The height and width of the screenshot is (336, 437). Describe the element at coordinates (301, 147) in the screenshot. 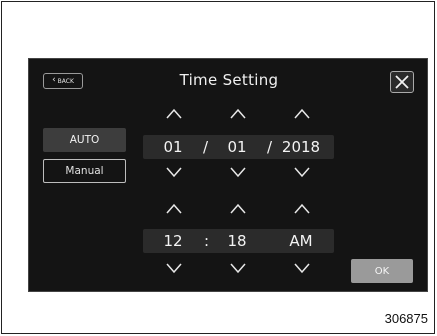

I see `year-value: 2018` at that location.